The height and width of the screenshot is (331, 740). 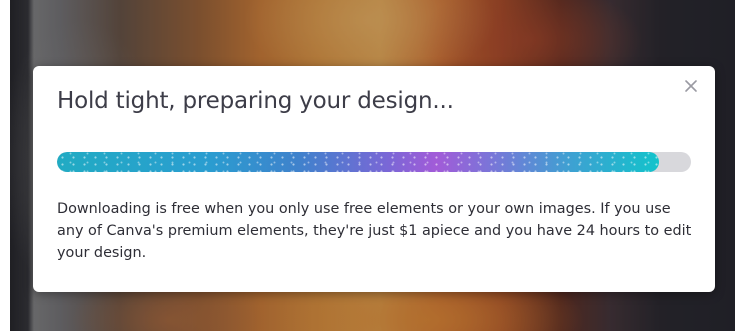 I want to click on close-icon, so click(x=691, y=86).